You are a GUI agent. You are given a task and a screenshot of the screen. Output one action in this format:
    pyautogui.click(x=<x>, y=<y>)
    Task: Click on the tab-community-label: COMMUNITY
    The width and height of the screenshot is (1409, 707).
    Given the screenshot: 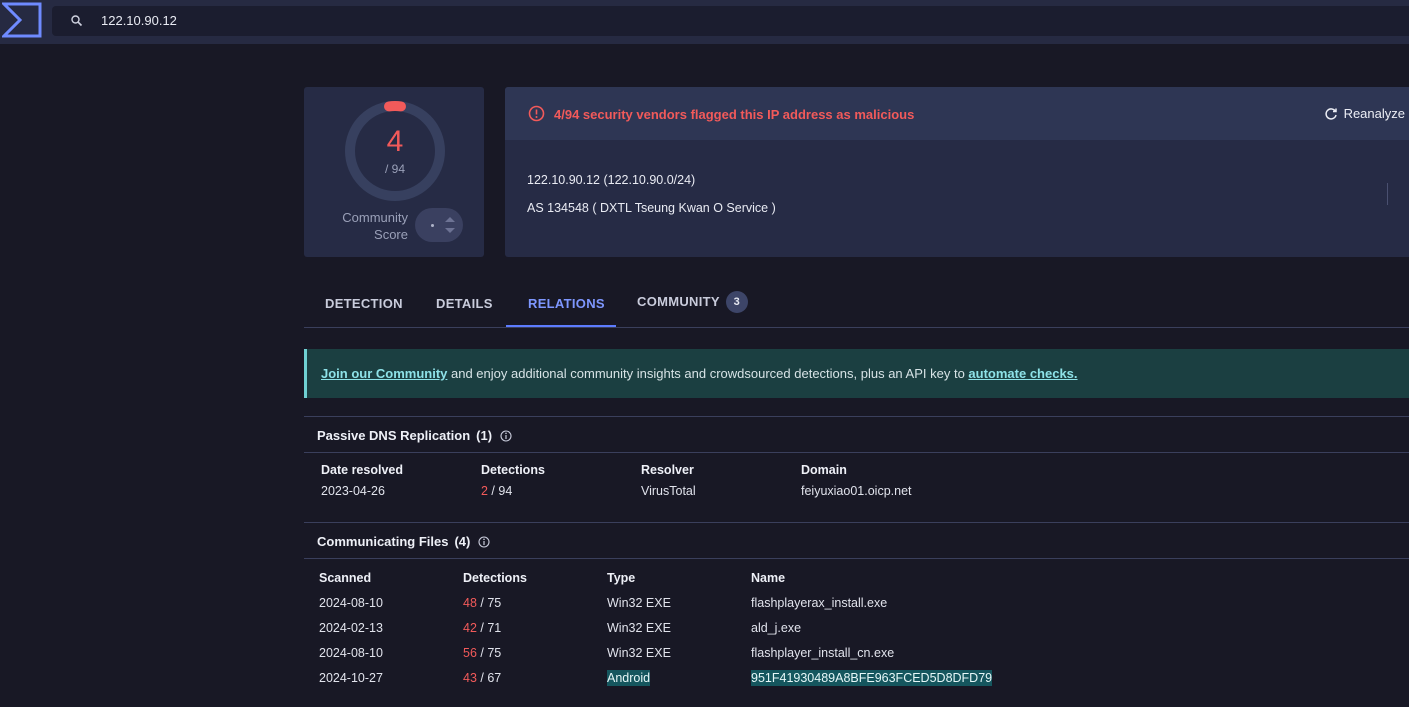 What is the action you would take?
    pyautogui.click(x=678, y=301)
    